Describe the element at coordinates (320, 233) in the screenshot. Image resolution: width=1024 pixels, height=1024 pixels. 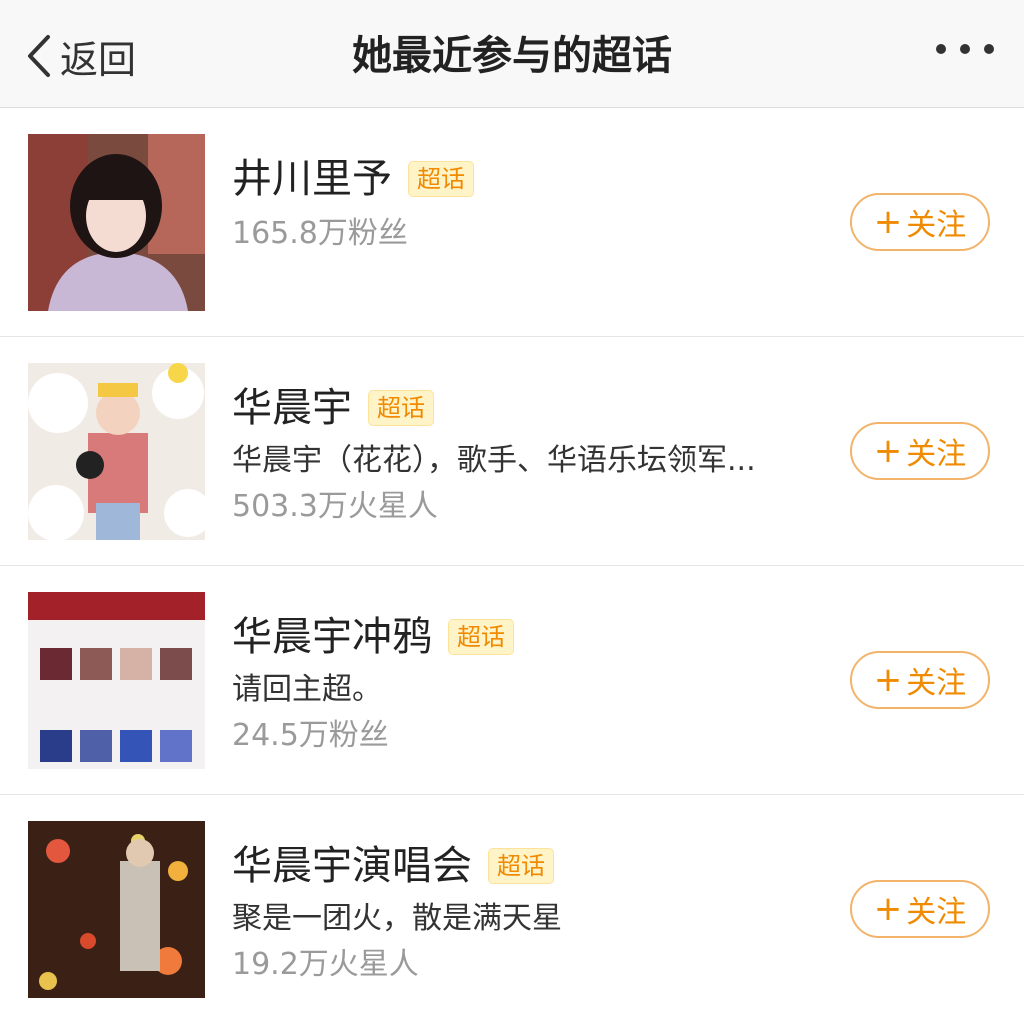
I see `fan-count: 165.8万粉丝` at that location.